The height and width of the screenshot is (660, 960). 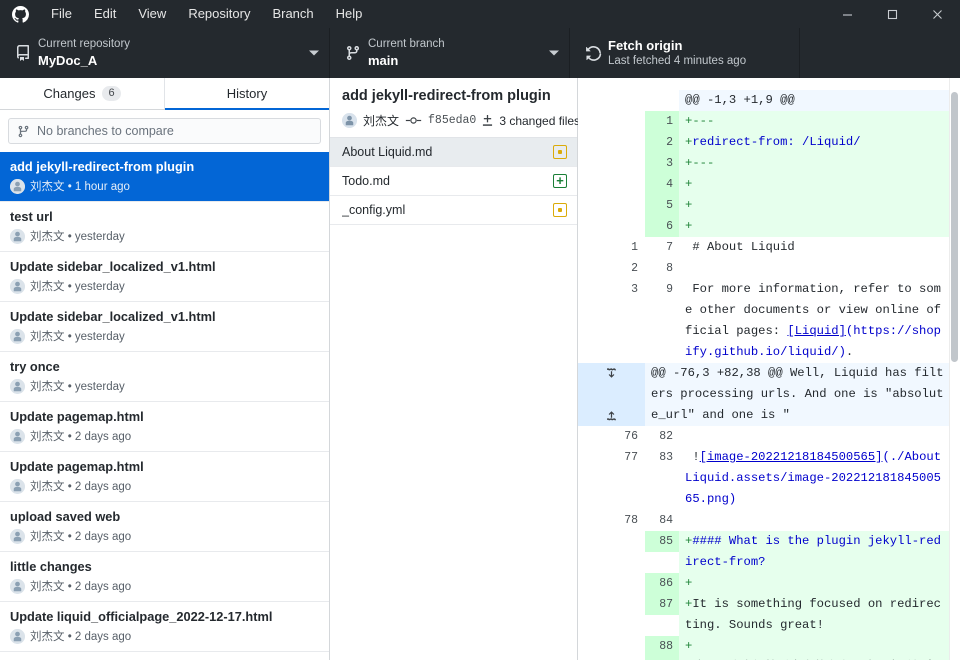 I want to click on menu-item-file: File, so click(x=61, y=14).